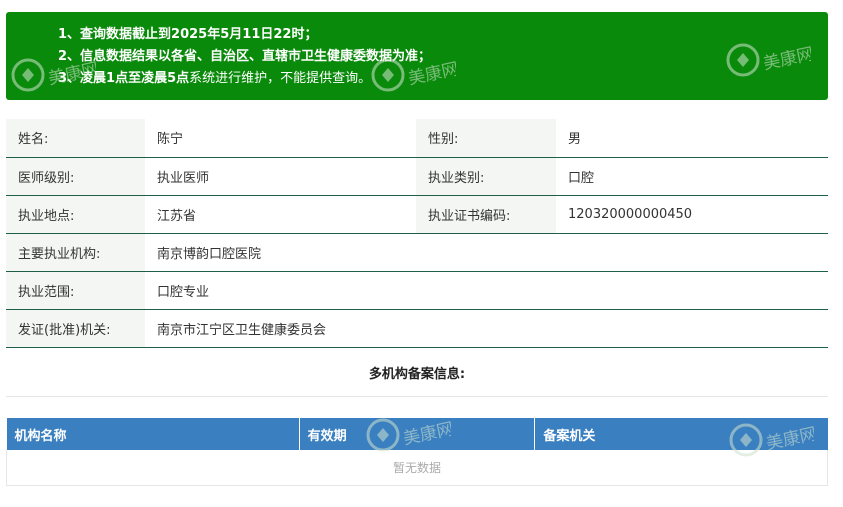 Image resolution: width=843 pixels, height=507 pixels. What do you see at coordinates (681, 434) in the screenshot?
I see `column-filing-authority: 备案机关` at bounding box center [681, 434].